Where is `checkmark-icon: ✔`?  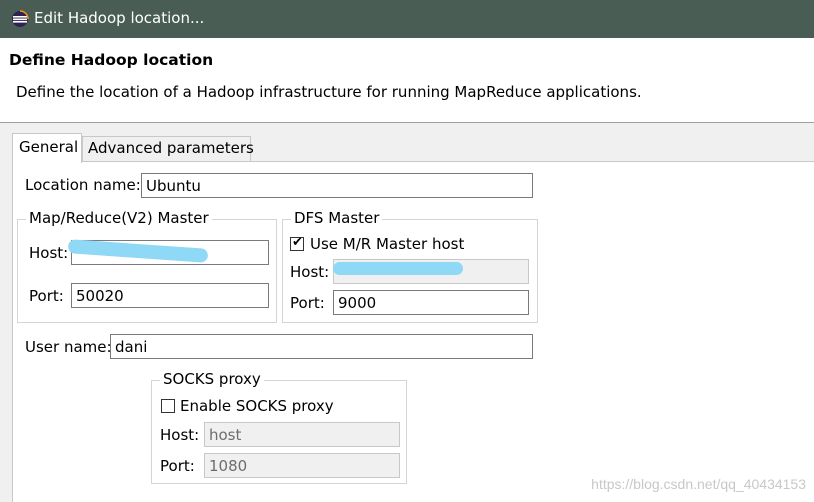
checkmark-icon: ✔ is located at coordinates (297, 242).